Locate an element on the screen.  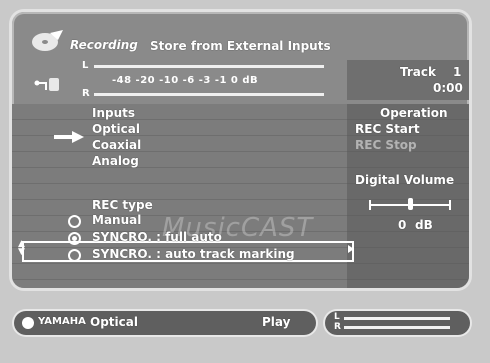
rec-stop-button: REC Stop is located at coordinates (386, 145).